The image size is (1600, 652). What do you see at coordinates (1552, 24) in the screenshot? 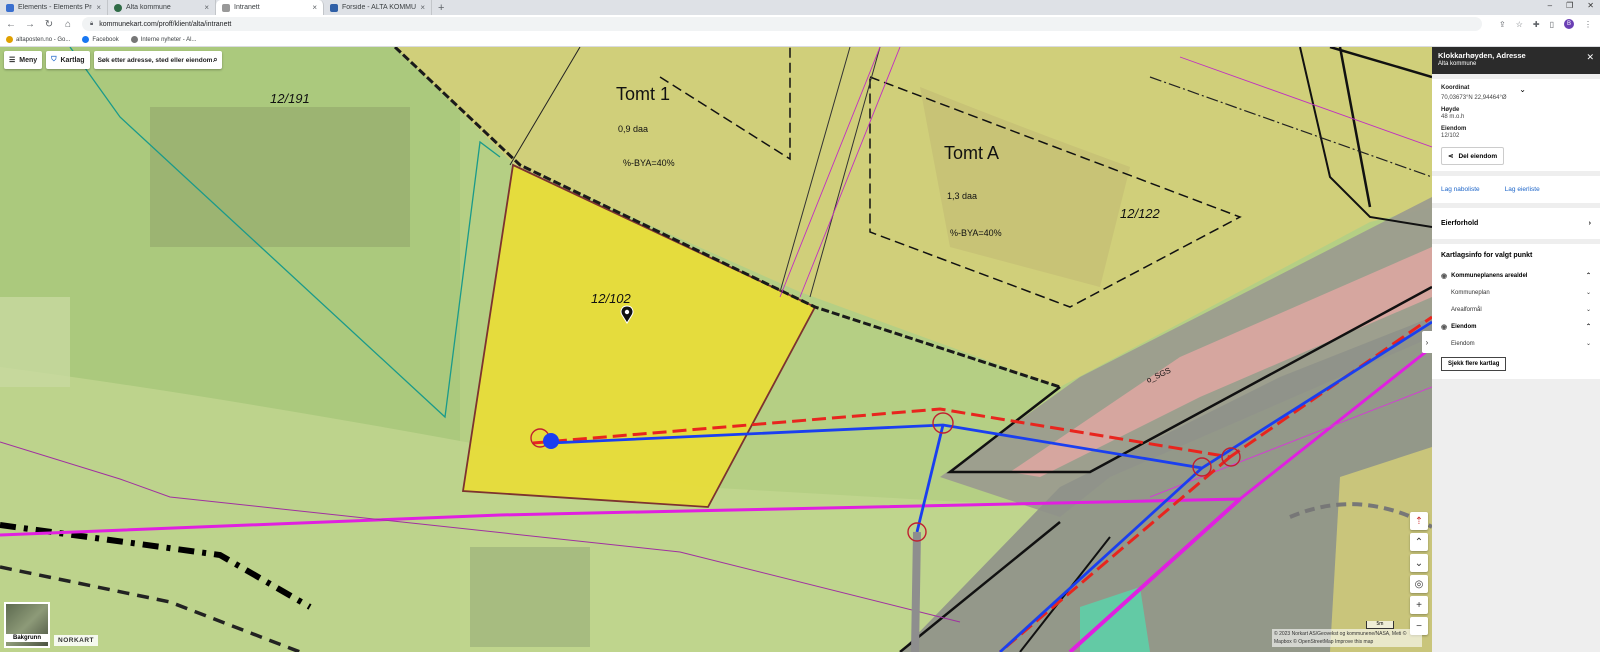
I see `sidebar-icon: ▯` at bounding box center [1552, 24].